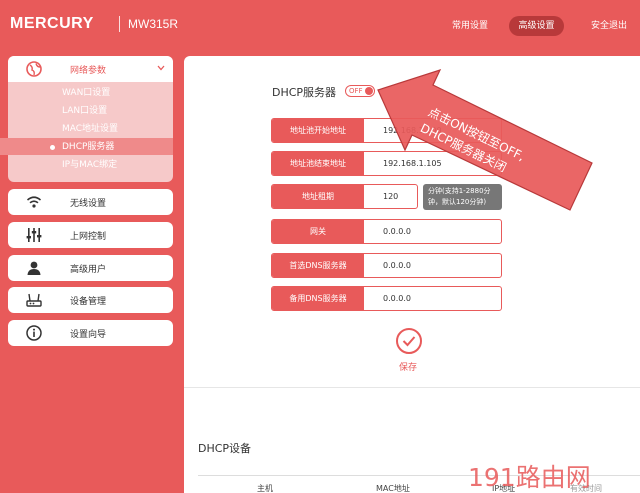 This screenshot has width=640, height=493. What do you see at coordinates (529, 477) in the screenshot?
I see `watermark: 191路由网` at bounding box center [529, 477].